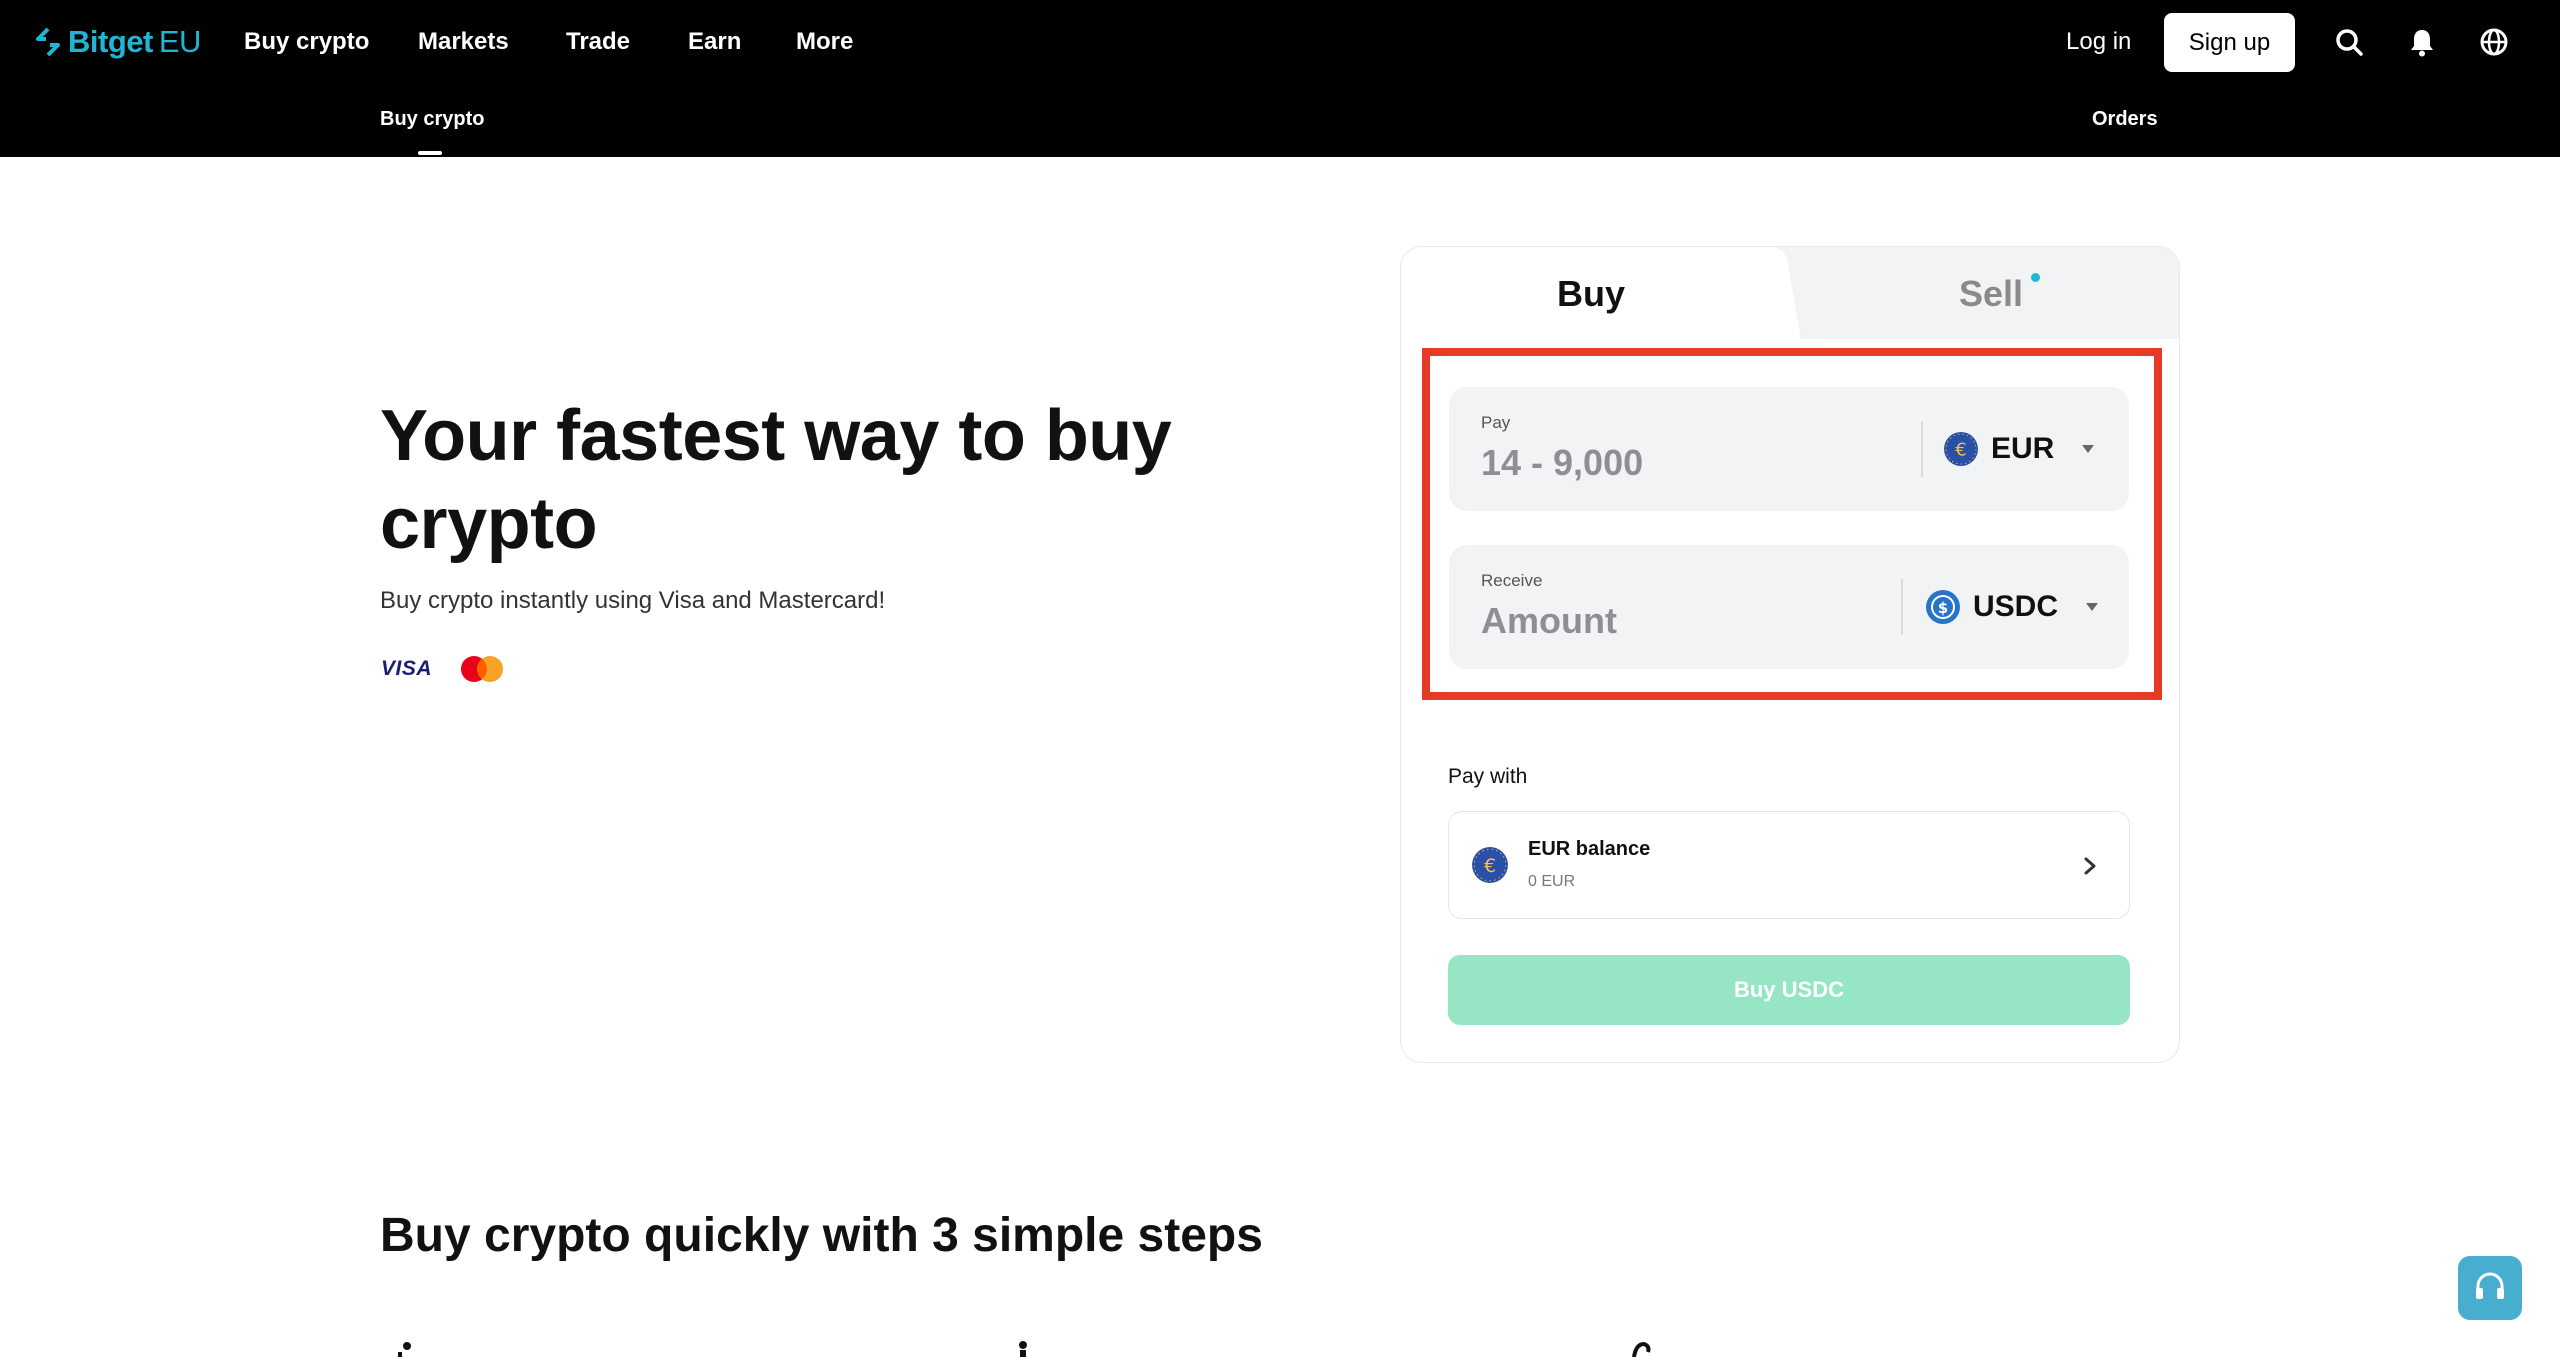 This screenshot has height=1357, width=2560. What do you see at coordinates (1696, 621) in the screenshot?
I see `receive-amount-input` at bounding box center [1696, 621].